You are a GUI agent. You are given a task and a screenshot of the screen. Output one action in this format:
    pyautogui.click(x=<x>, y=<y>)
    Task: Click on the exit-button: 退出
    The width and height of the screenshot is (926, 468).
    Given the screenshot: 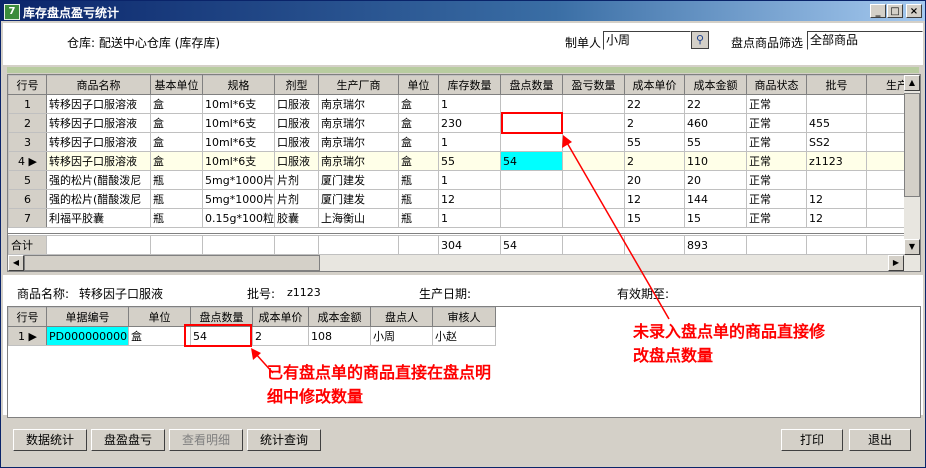 What is the action you would take?
    pyautogui.click(x=880, y=440)
    